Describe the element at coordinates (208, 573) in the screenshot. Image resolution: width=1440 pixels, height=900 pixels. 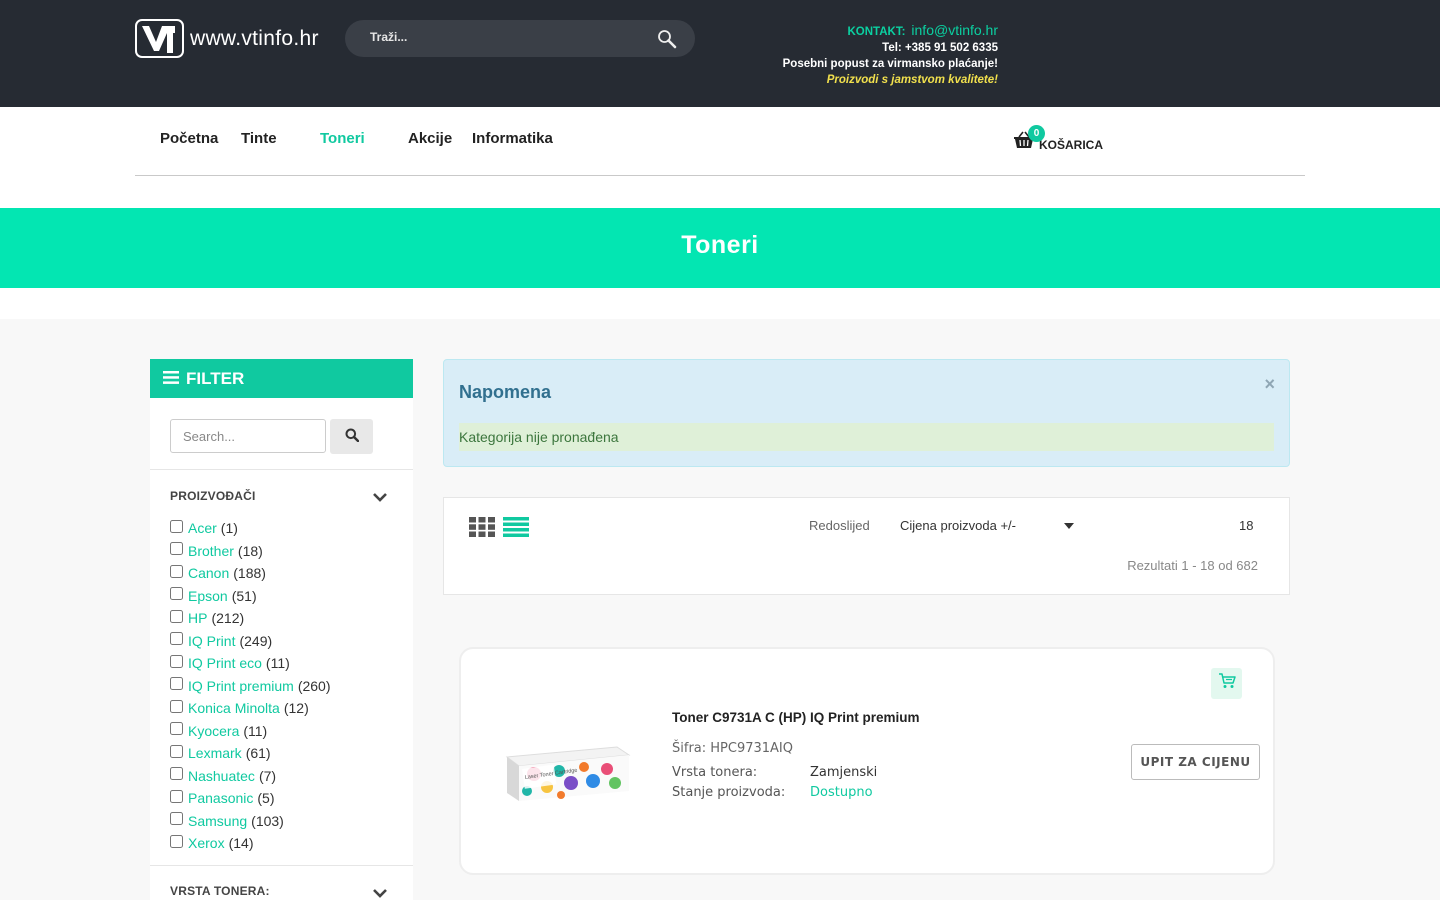
I see `manufacturer-link: Canon` at that location.